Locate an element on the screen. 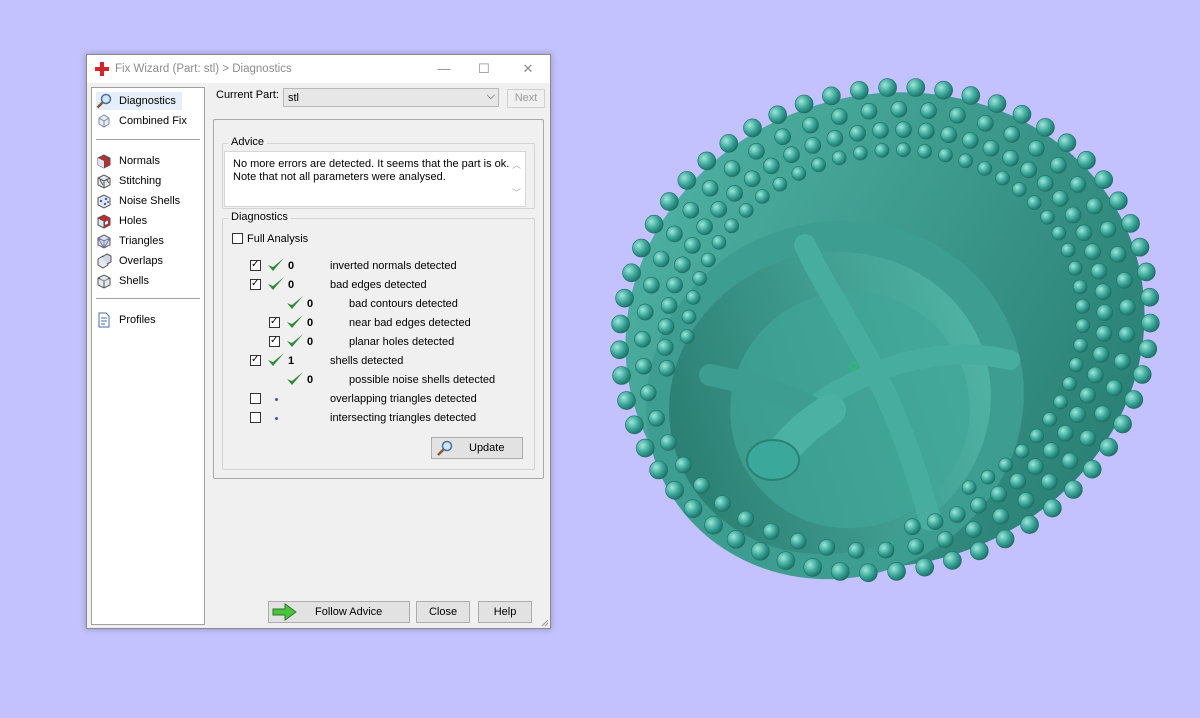 The height and width of the screenshot is (718, 1200). diagnostic-label: intersecting triangles detected is located at coordinates (403, 418).